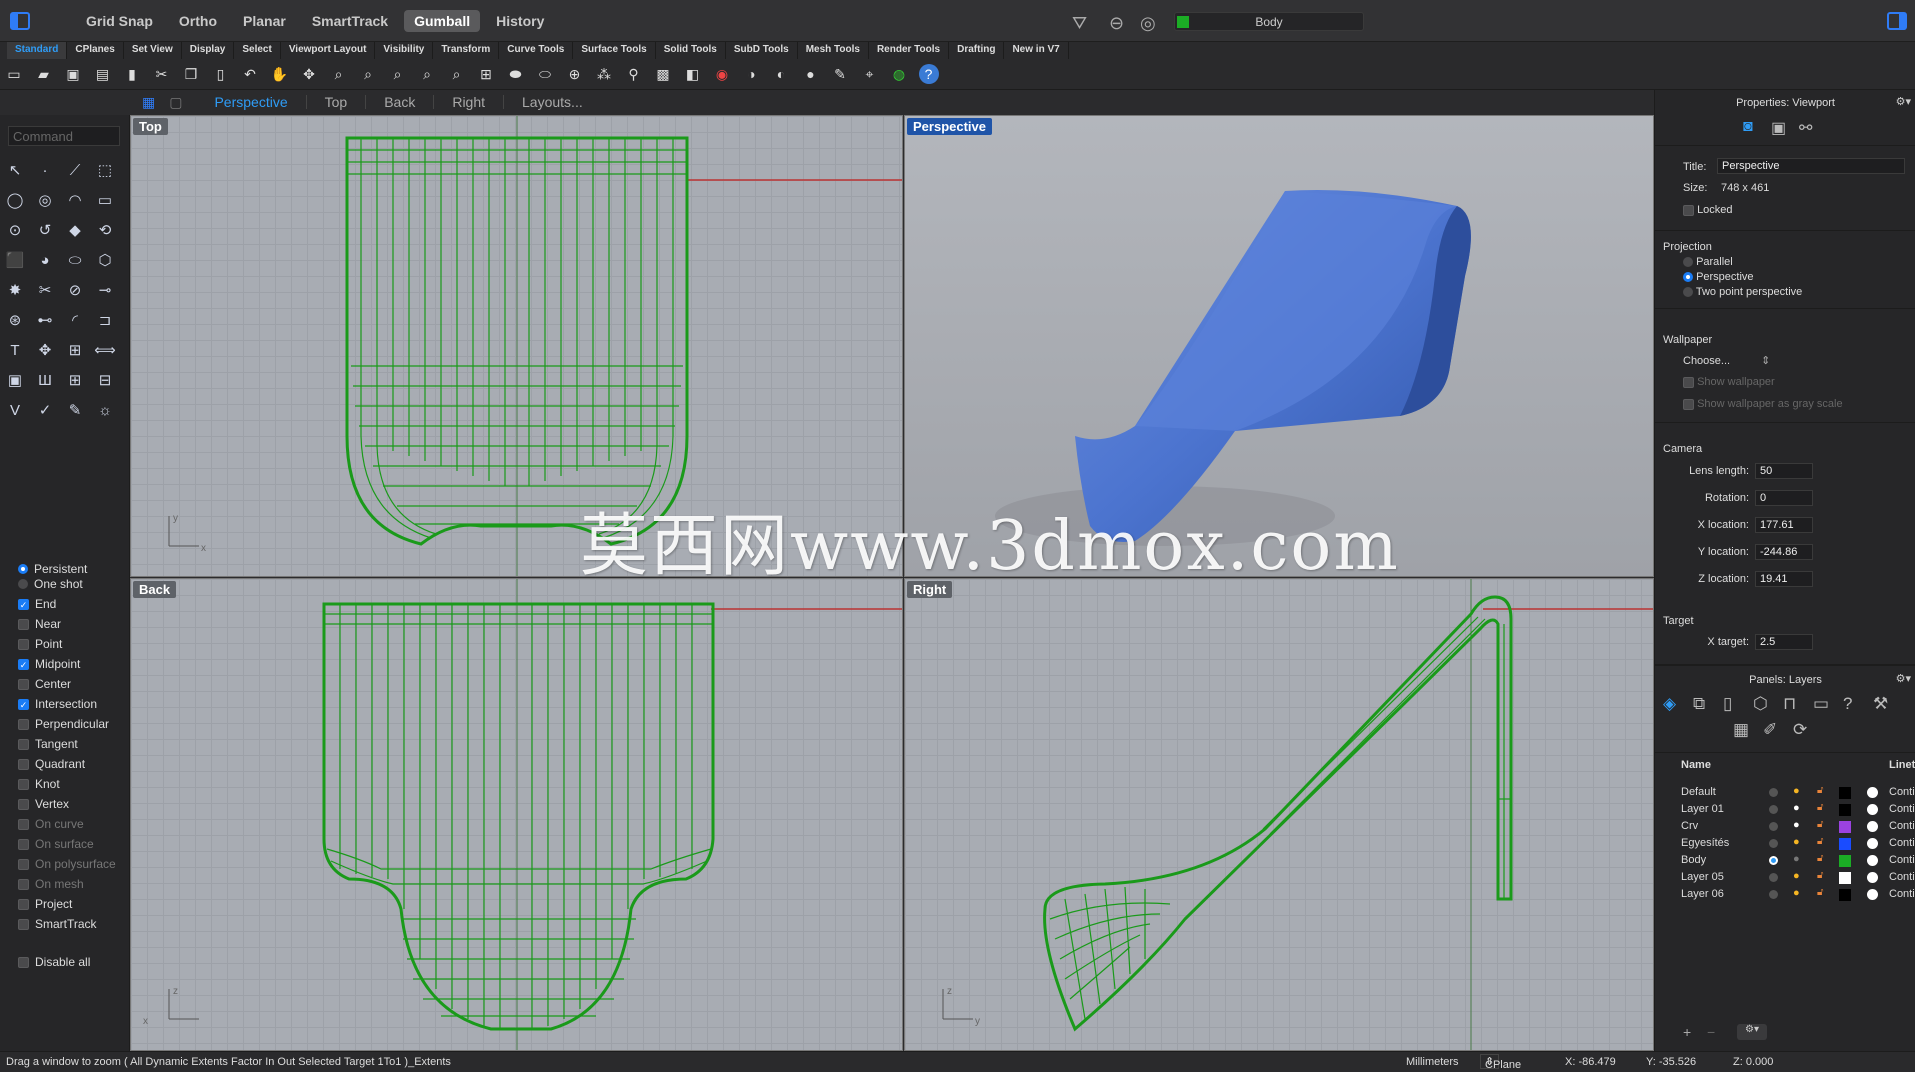  Describe the element at coordinates (162, 74) in the screenshot. I see `cut-icon: ✂` at that location.